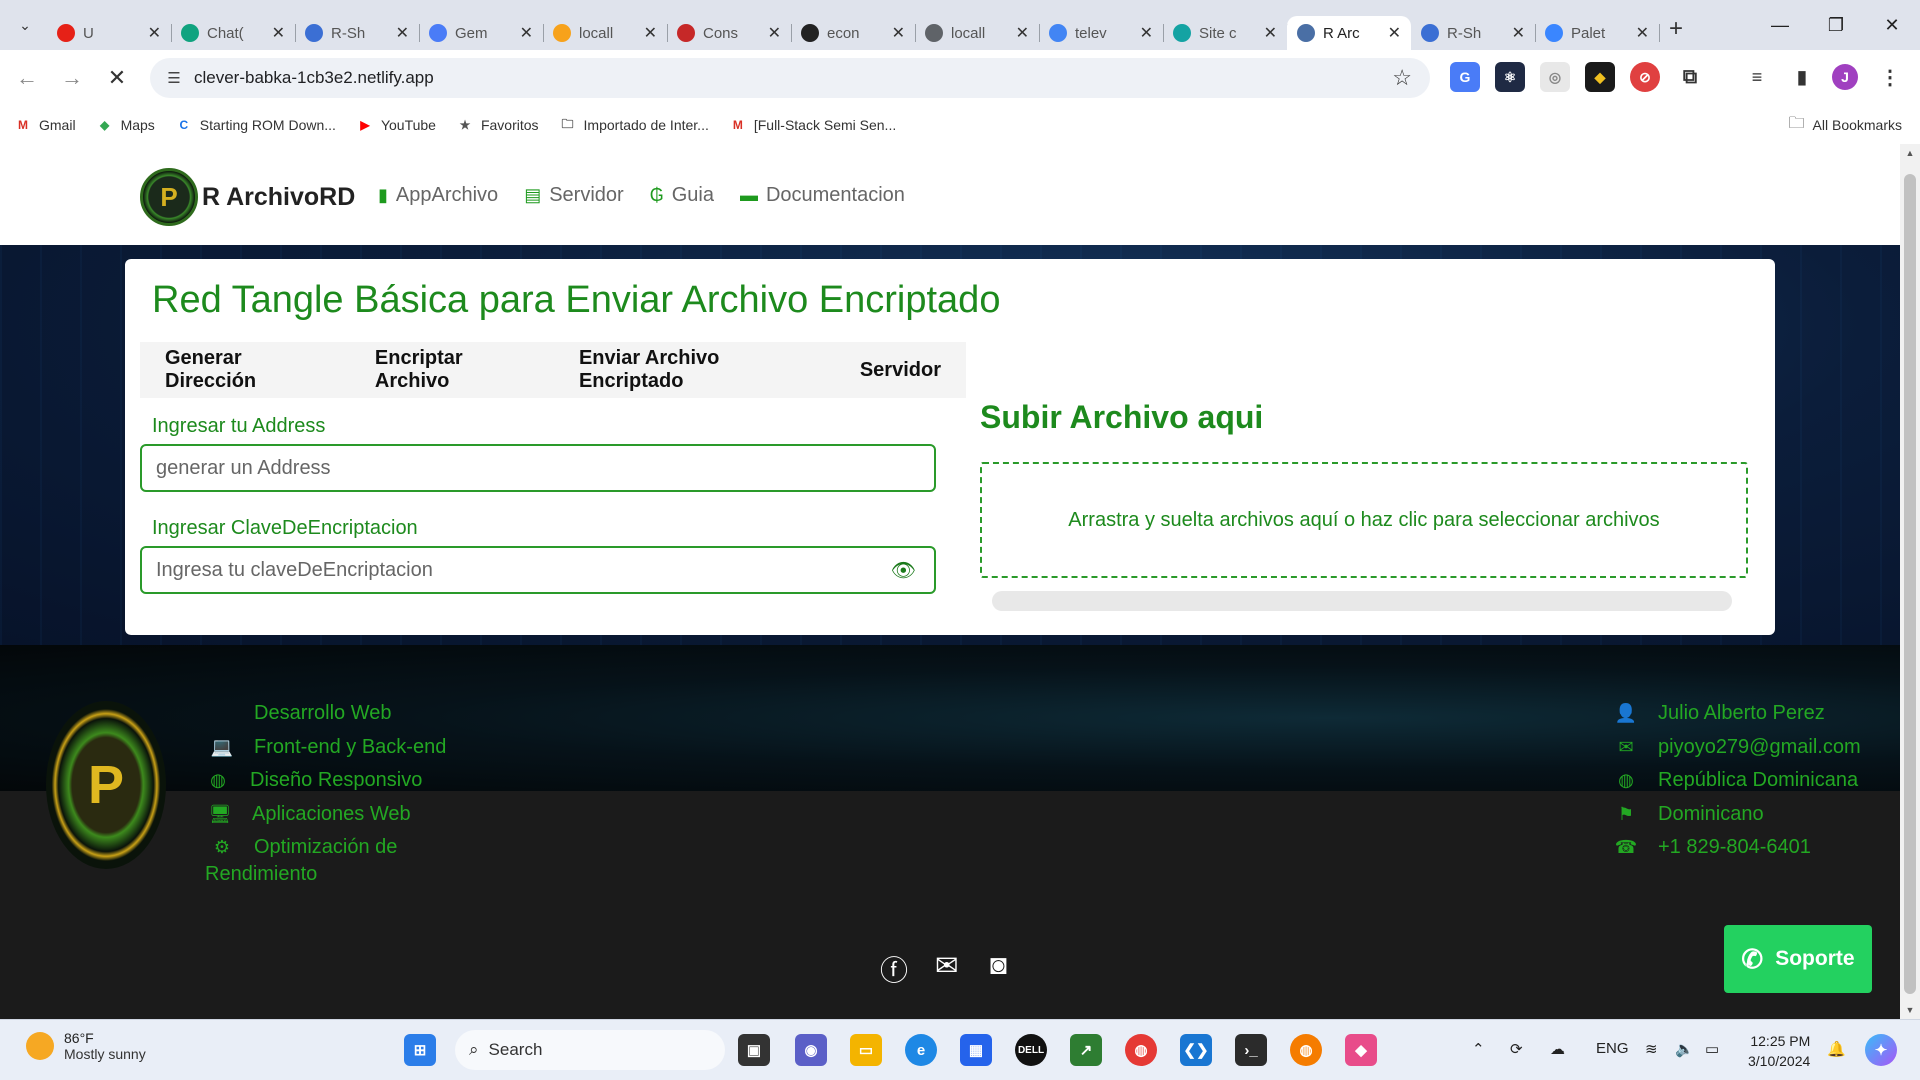  What do you see at coordinates (903, 570) in the screenshot?
I see `show-password-eye-icon: 👁` at bounding box center [903, 570].